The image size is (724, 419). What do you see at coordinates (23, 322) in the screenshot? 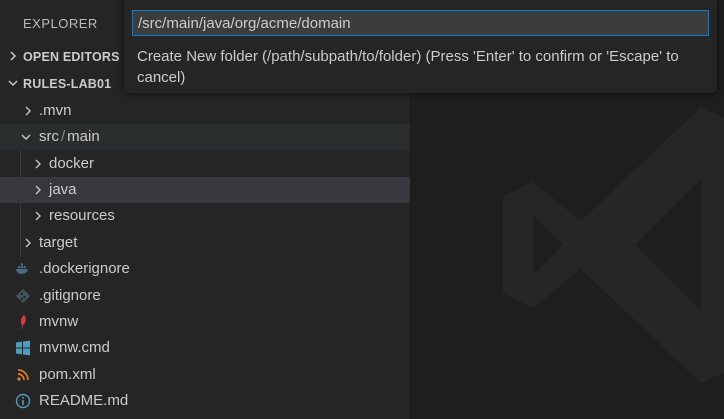
I see `maven-feather-icon` at bounding box center [23, 322].